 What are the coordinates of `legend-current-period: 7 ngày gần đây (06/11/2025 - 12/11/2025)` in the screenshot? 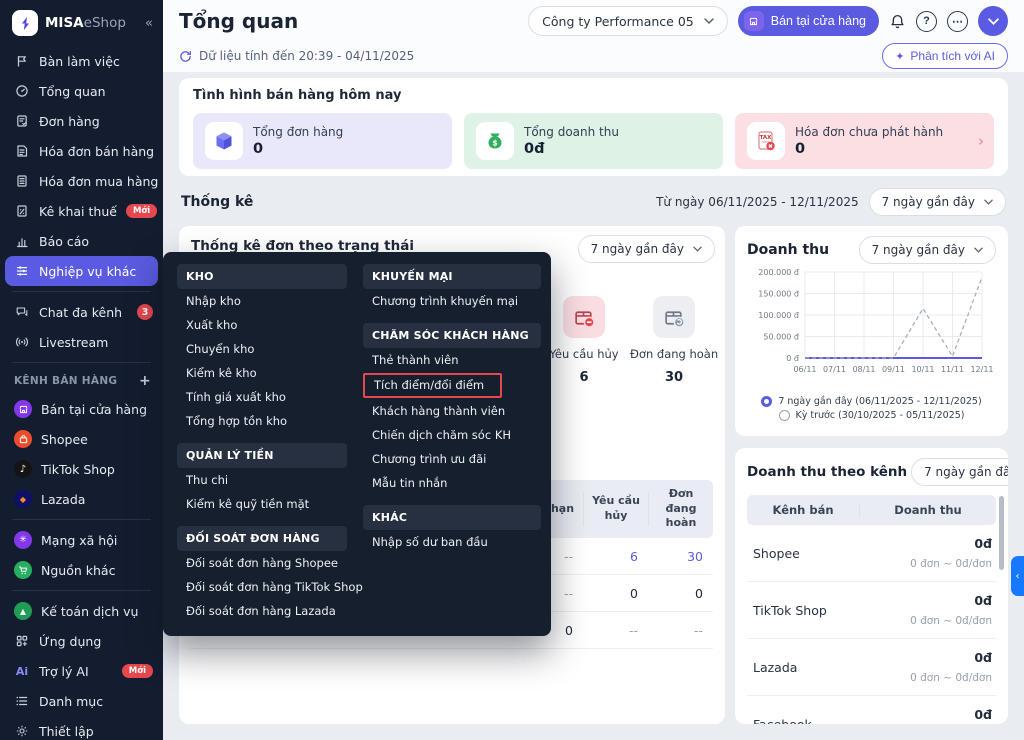 It's located at (871, 401).